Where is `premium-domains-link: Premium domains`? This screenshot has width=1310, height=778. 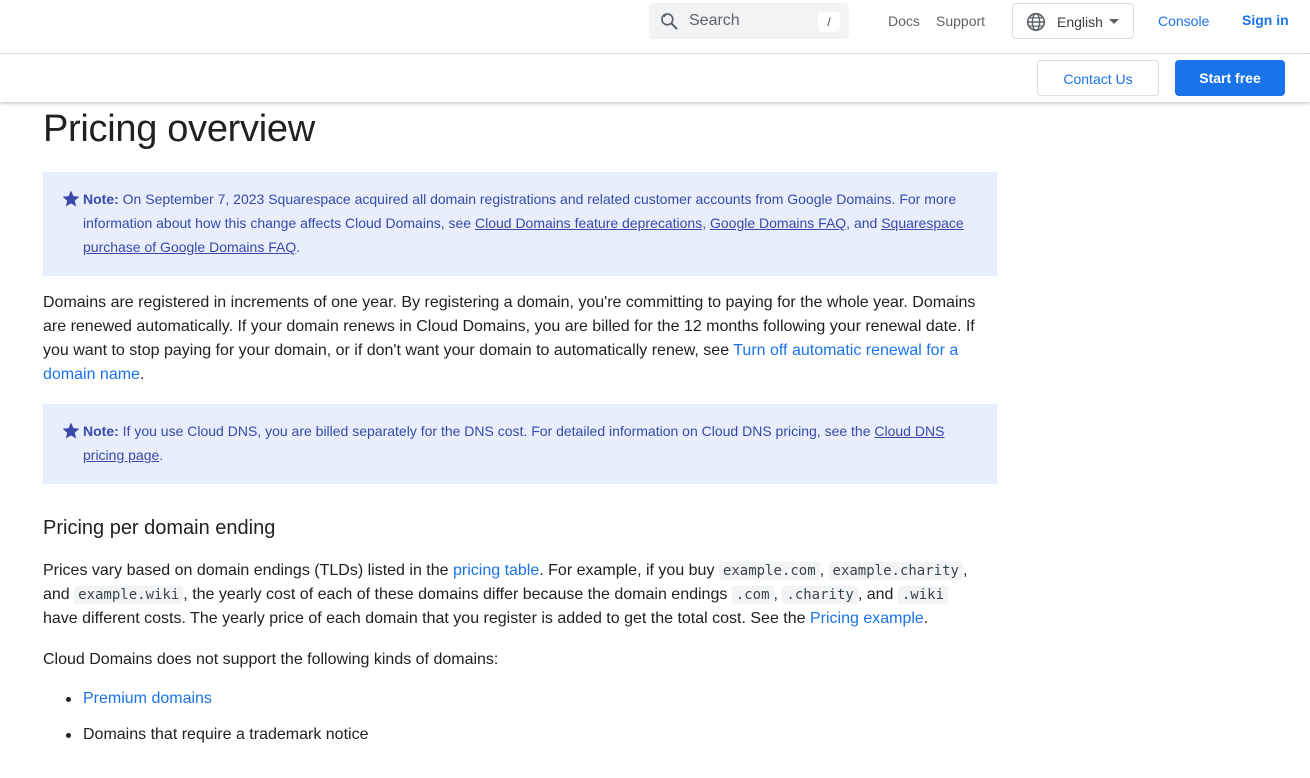
premium-domains-link: Premium domains is located at coordinates (147, 698).